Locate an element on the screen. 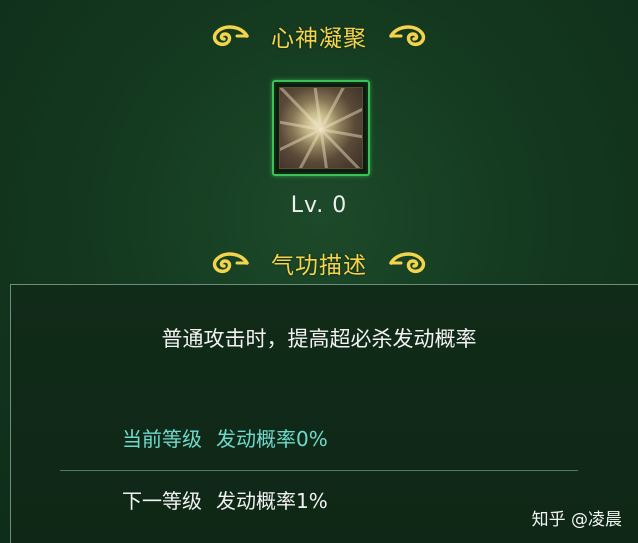 Image resolution: width=638 pixels, height=543 pixels. skill-name-header: 心神凝聚 is located at coordinates (319, 36).